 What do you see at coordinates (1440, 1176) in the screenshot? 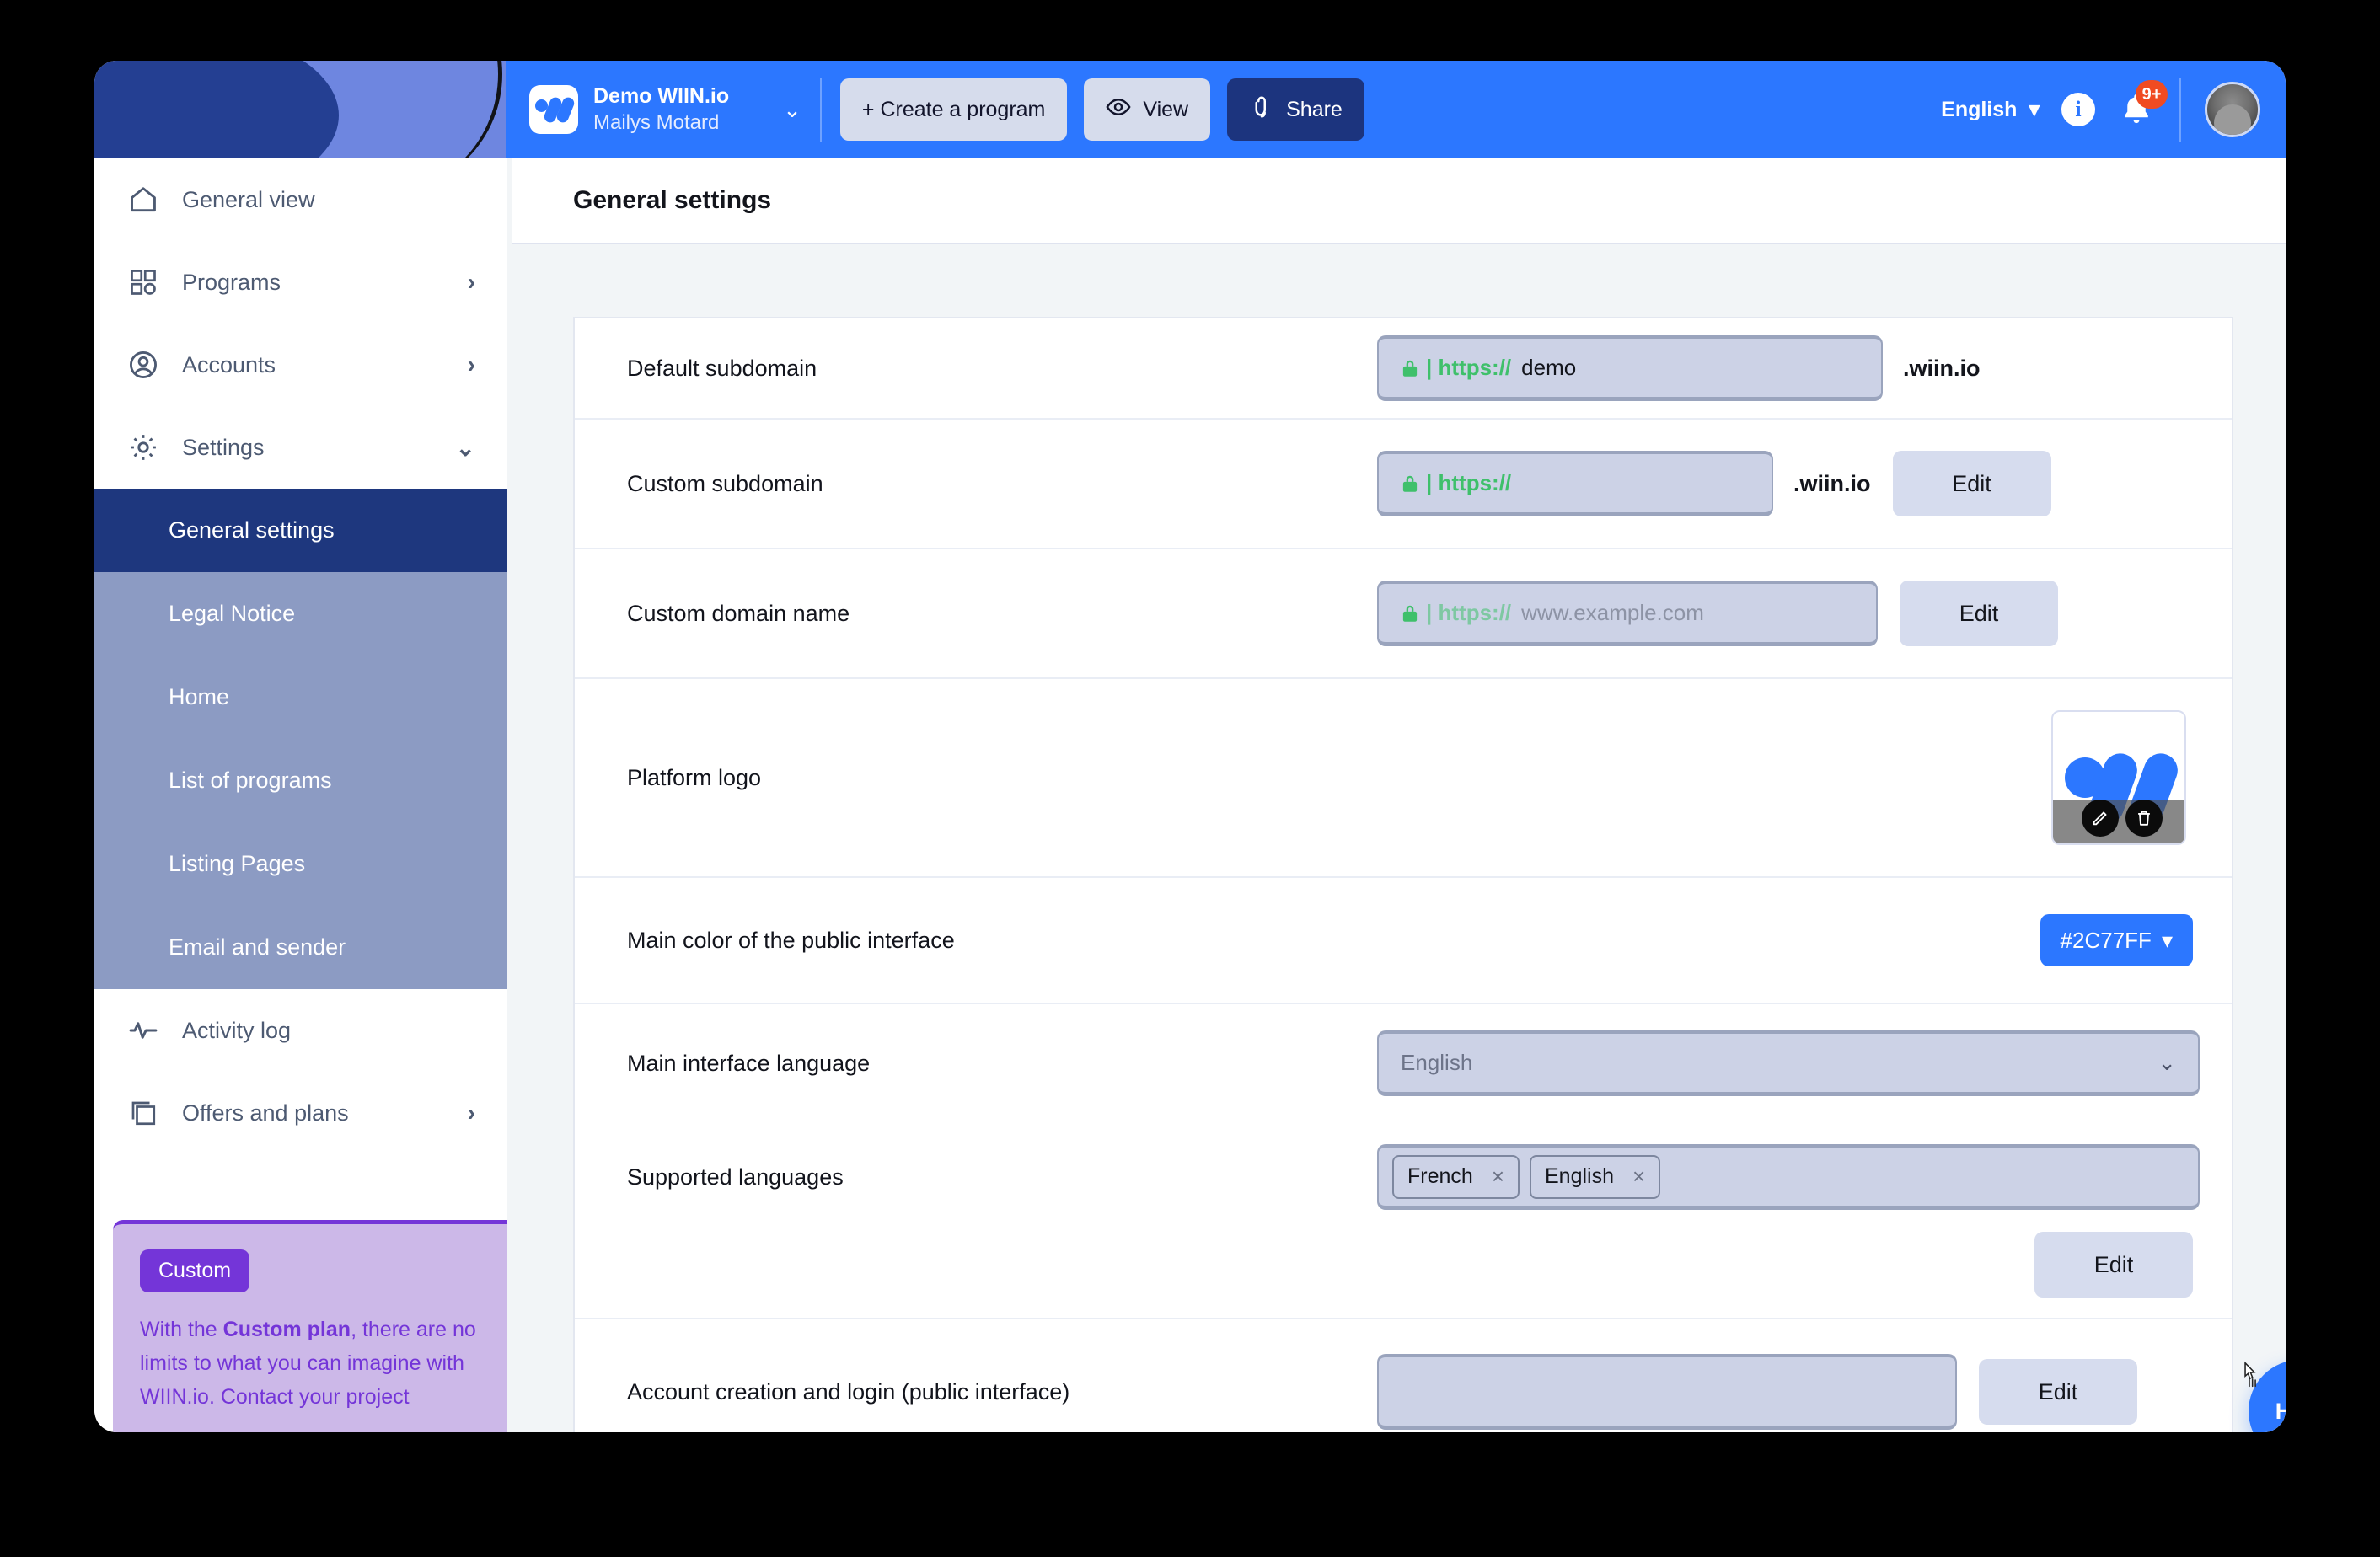
I see `chip-label: French` at bounding box center [1440, 1176].